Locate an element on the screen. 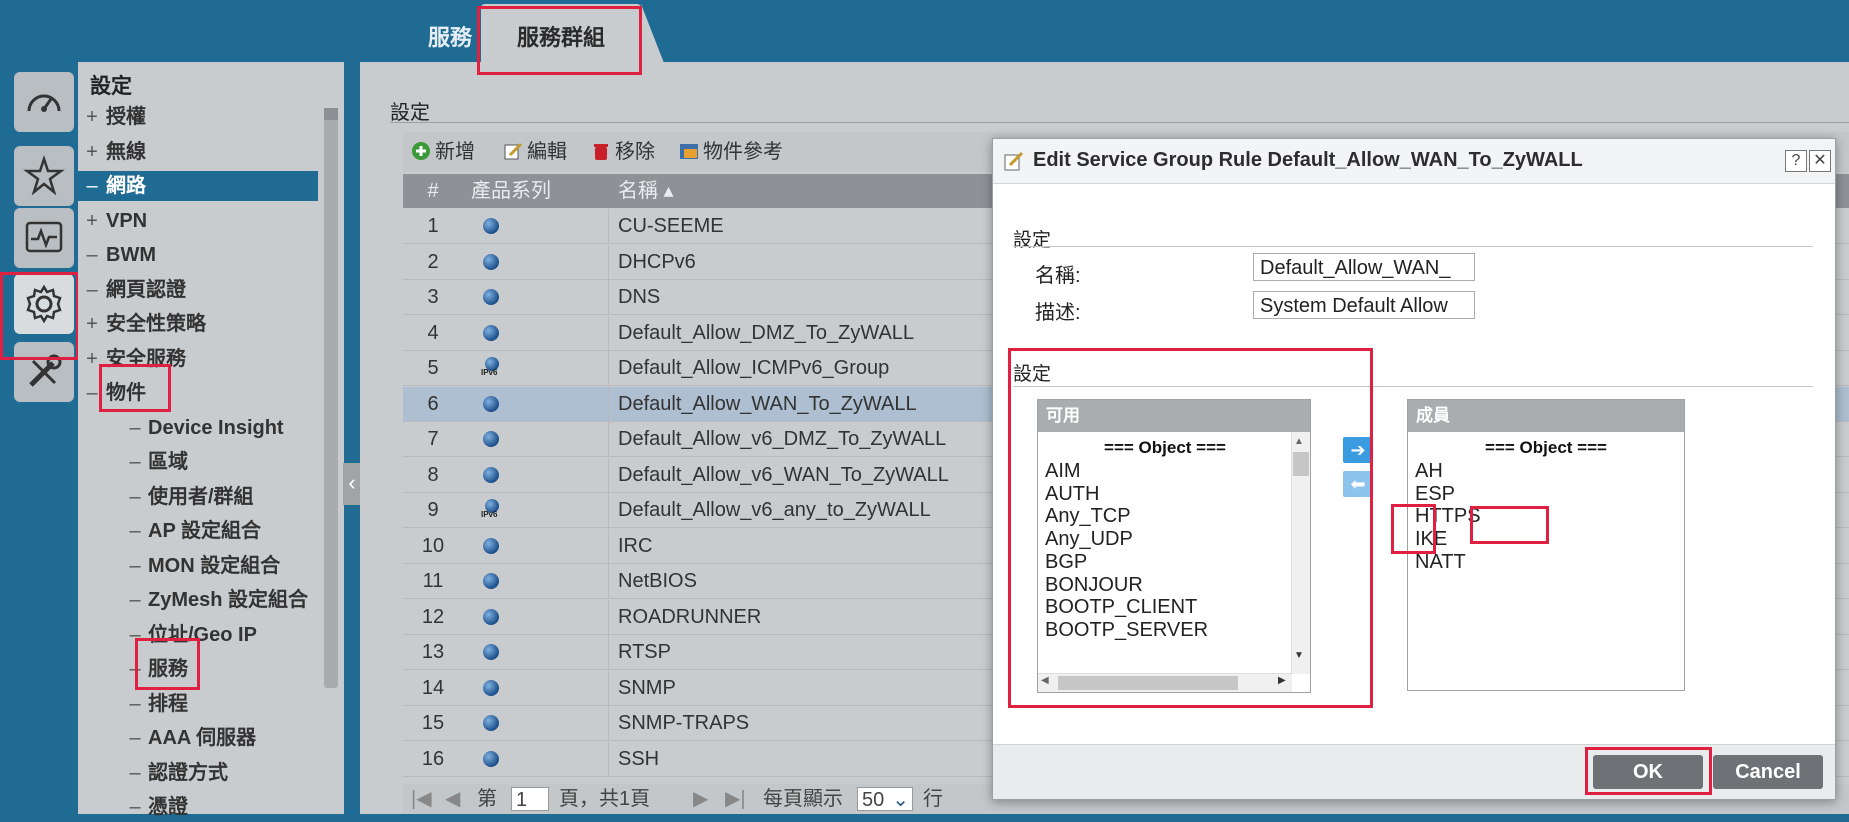 Image resolution: width=1849 pixels, height=822 pixels. sidebar-scrollbar is located at coordinates (331, 398).